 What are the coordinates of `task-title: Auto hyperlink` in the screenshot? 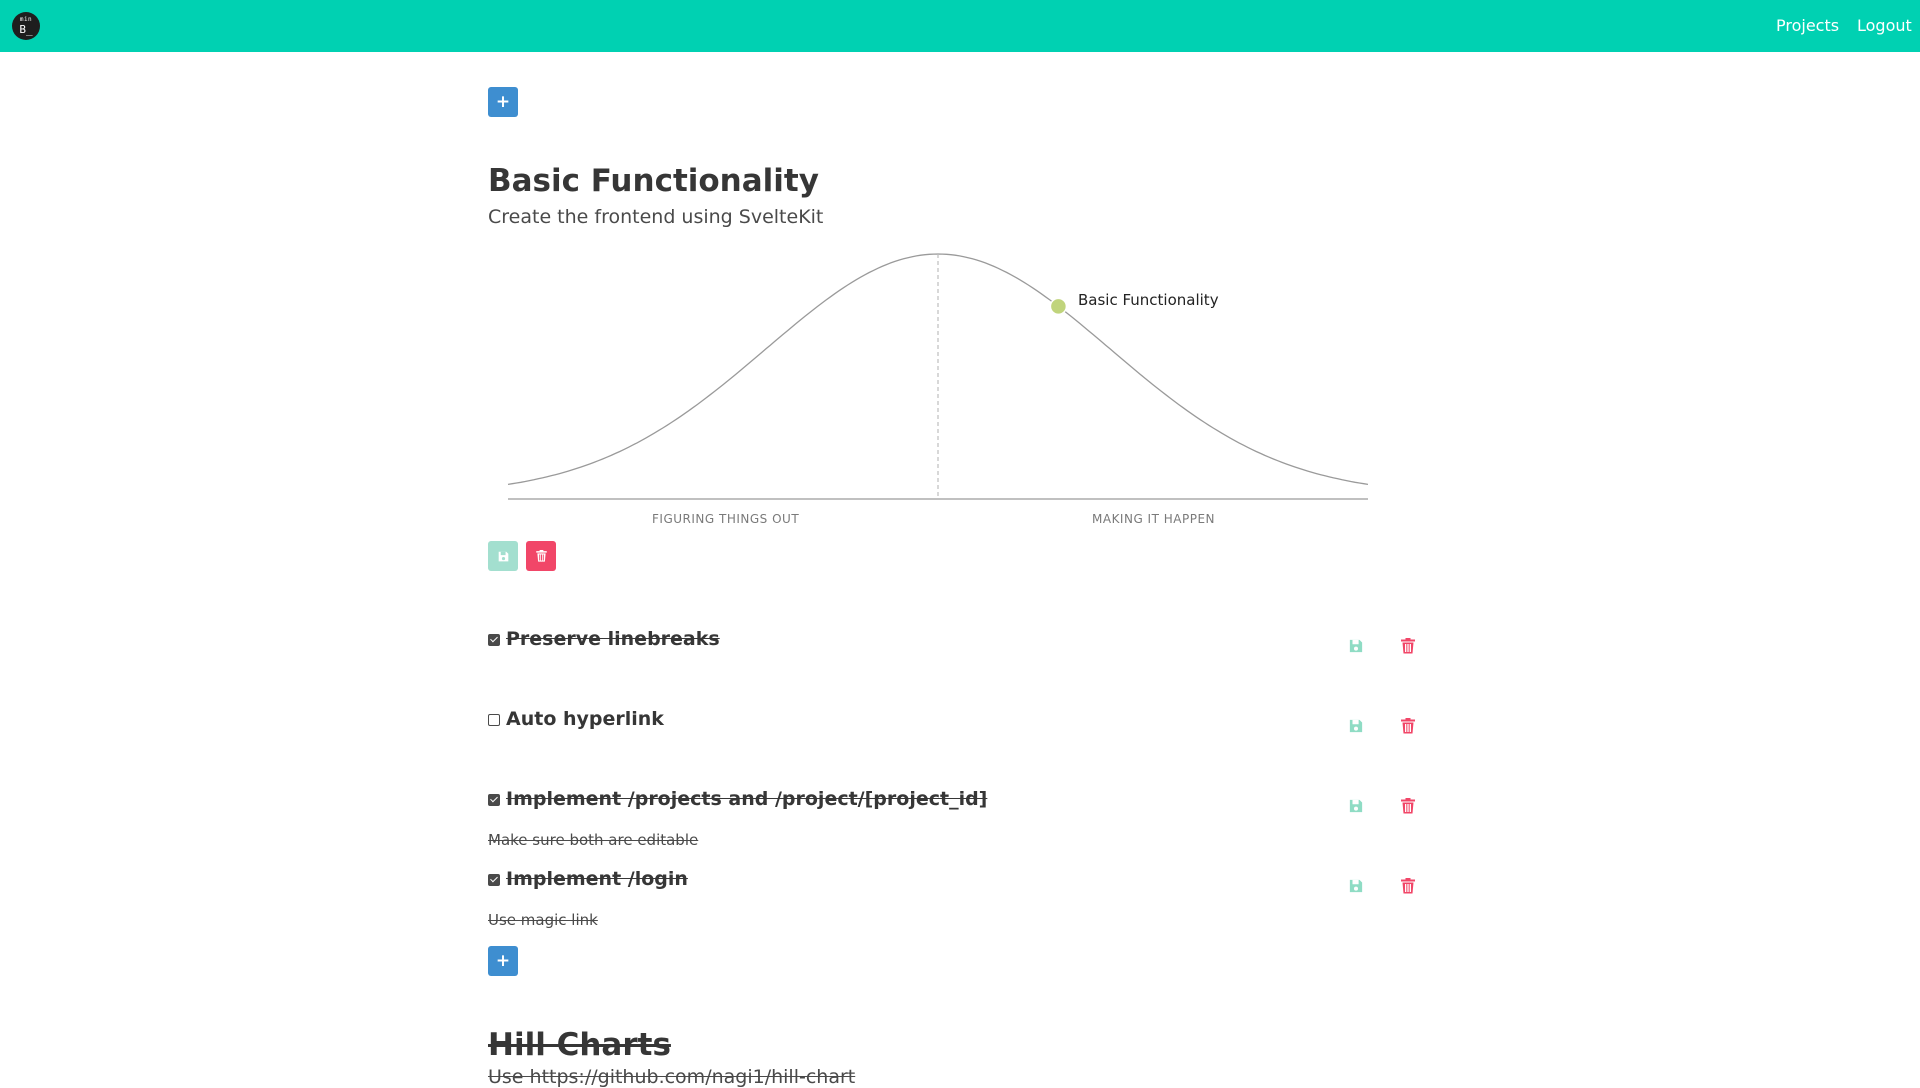 It's located at (585, 719).